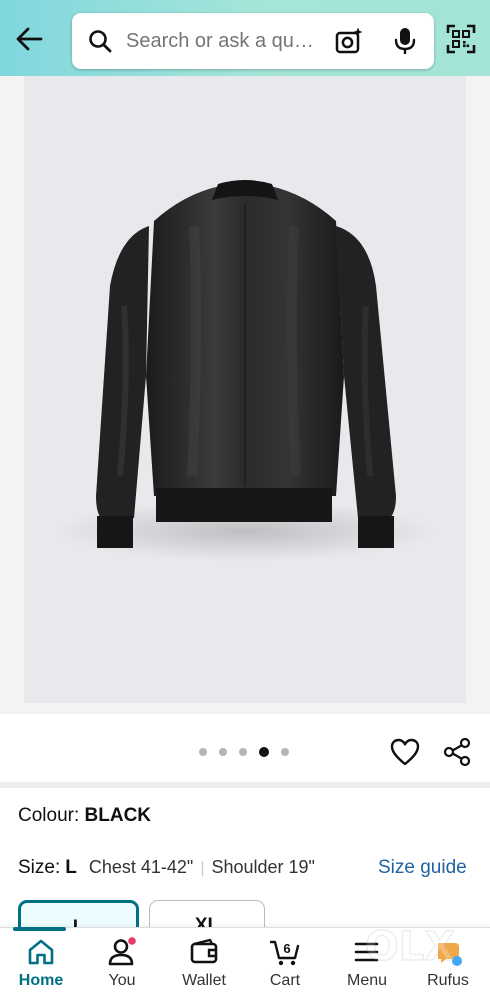  I want to click on shoulder-measurement: Shoulder 19", so click(263, 867).